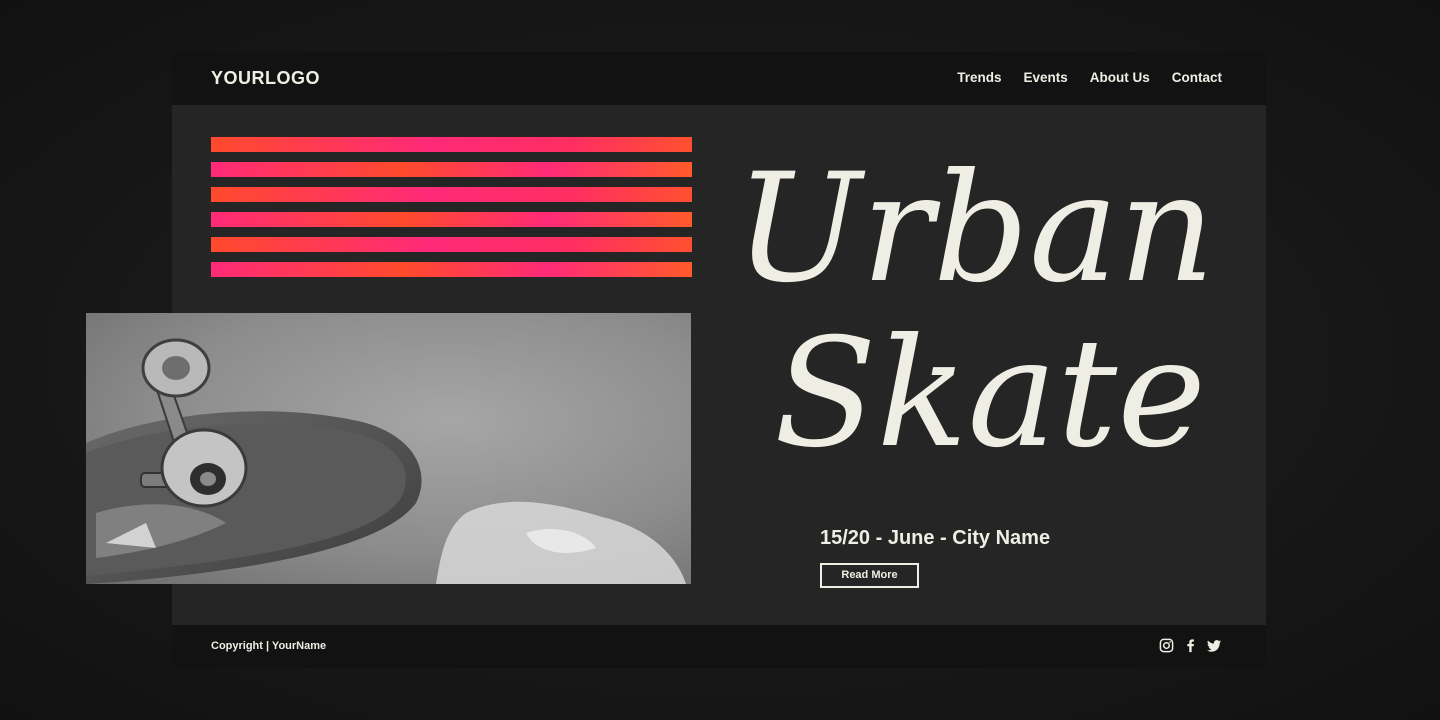  What do you see at coordinates (990, 394) in the screenshot?
I see `hero-title-line2: Skate` at bounding box center [990, 394].